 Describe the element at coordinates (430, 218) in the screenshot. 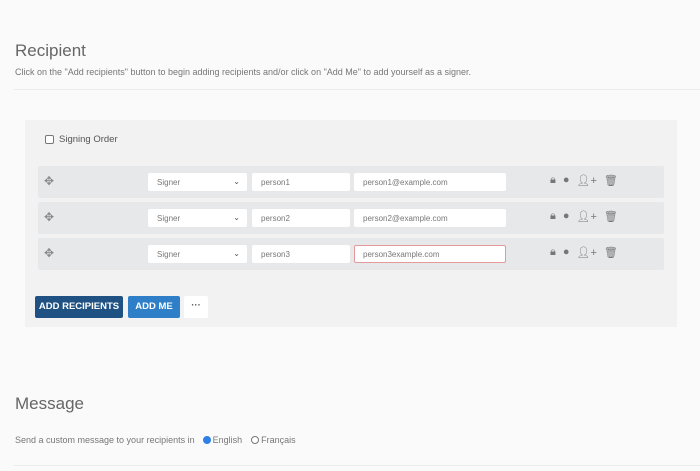

I see `email-input: person2@example.com` at that location.